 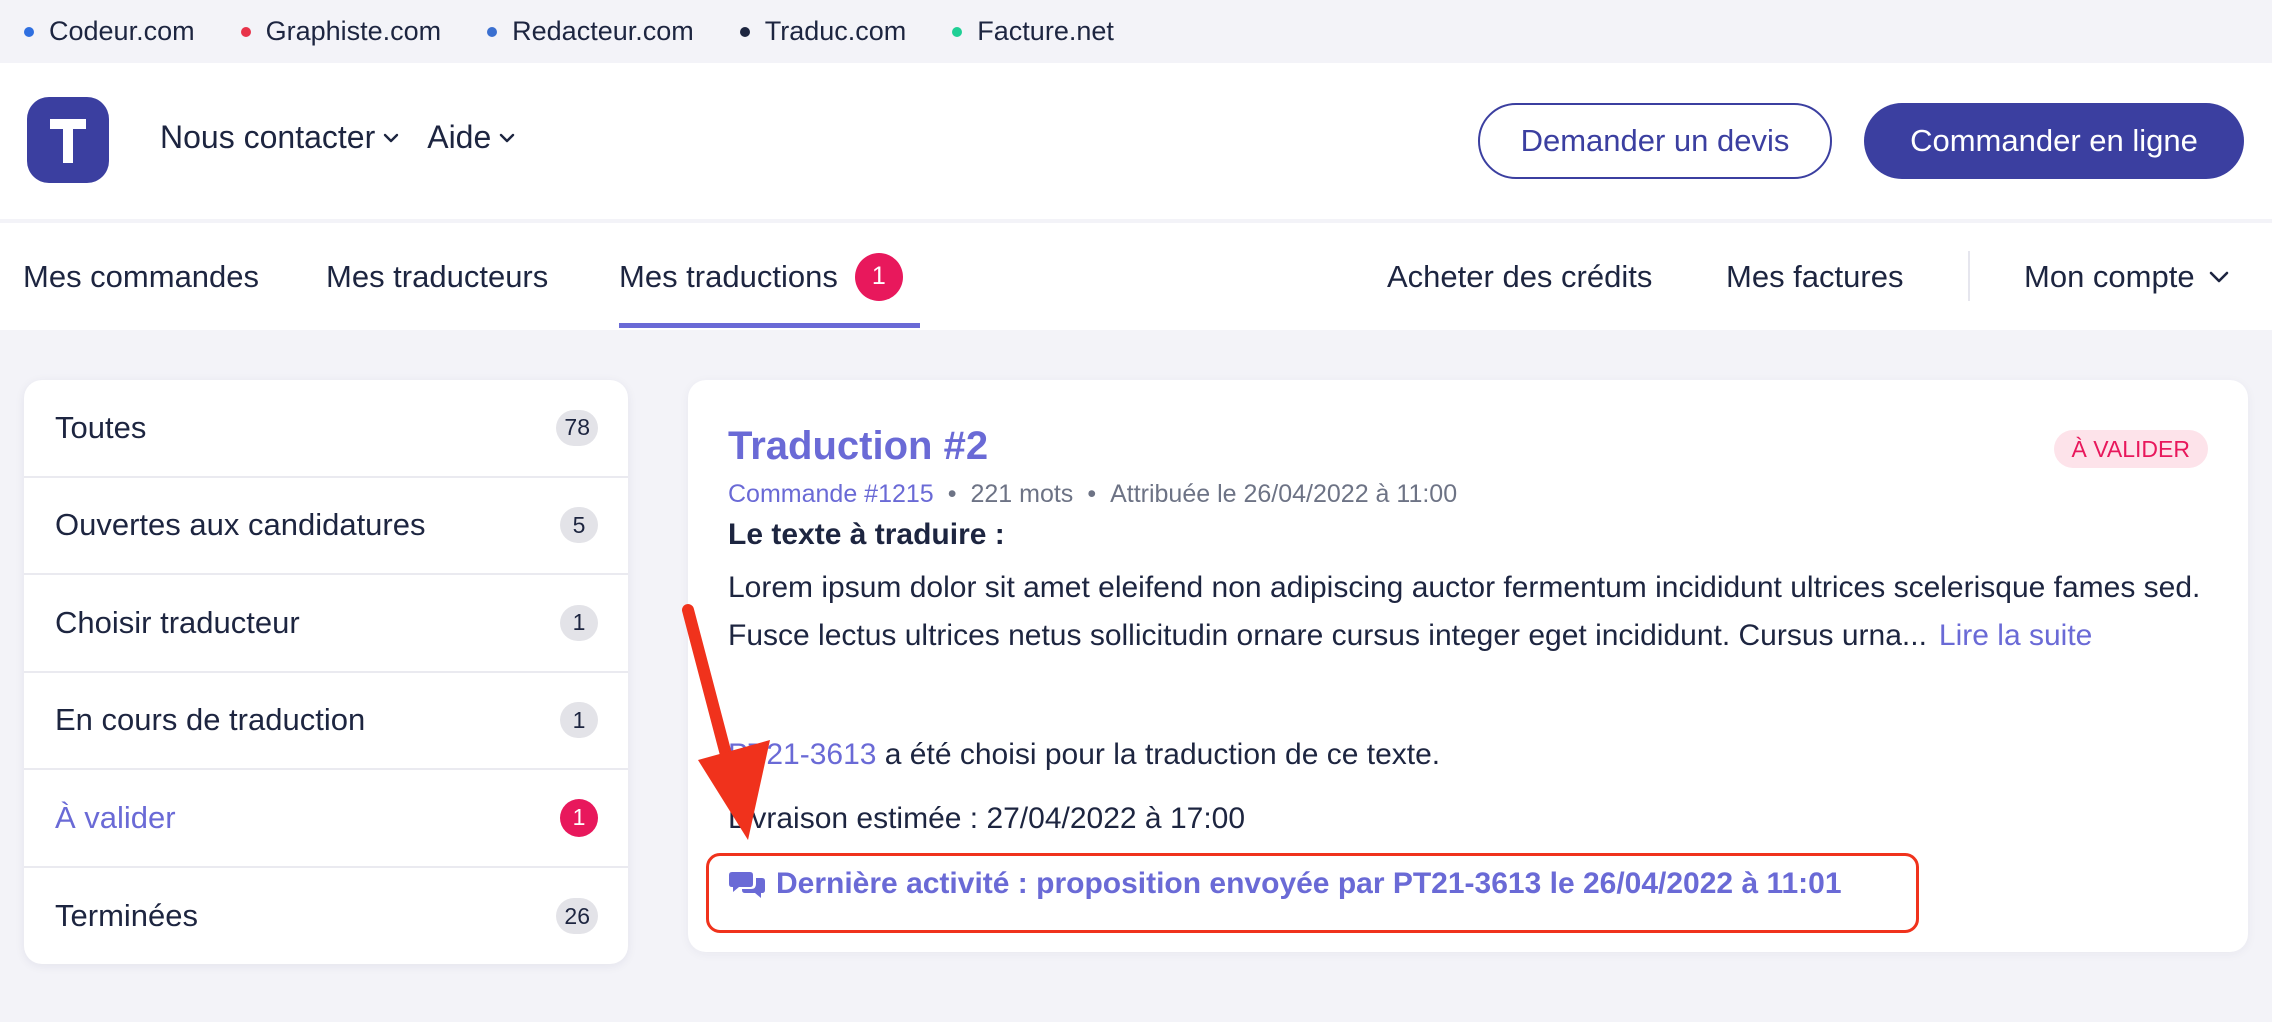 What do you see at coordinates (101, 427) in the screenshot?
I see `filter-label: Toutes` at bounding box center [101, 427].